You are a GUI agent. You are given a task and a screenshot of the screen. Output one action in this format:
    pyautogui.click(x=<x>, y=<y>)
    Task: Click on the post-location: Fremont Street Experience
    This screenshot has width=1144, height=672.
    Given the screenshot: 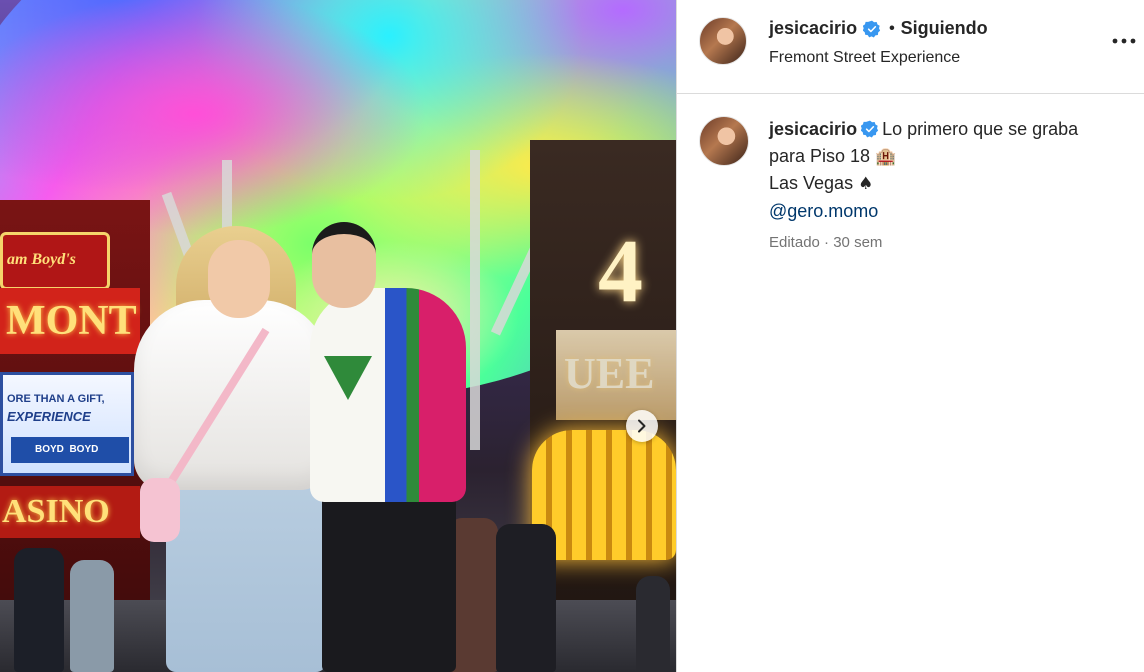 What is the action you would take?
    pyautogui.click(x=864, y=58)
    